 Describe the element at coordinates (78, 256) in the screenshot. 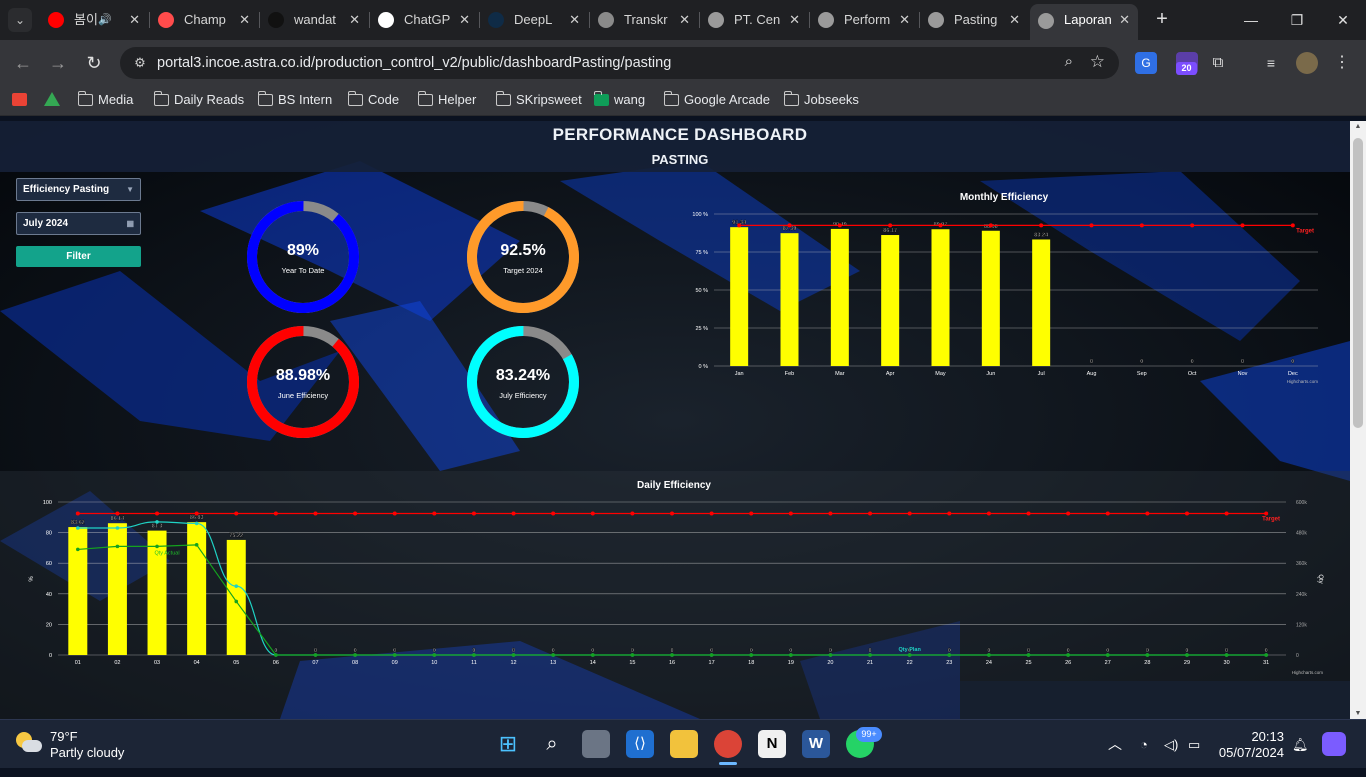

I see `filter-button: Filter` at that location.